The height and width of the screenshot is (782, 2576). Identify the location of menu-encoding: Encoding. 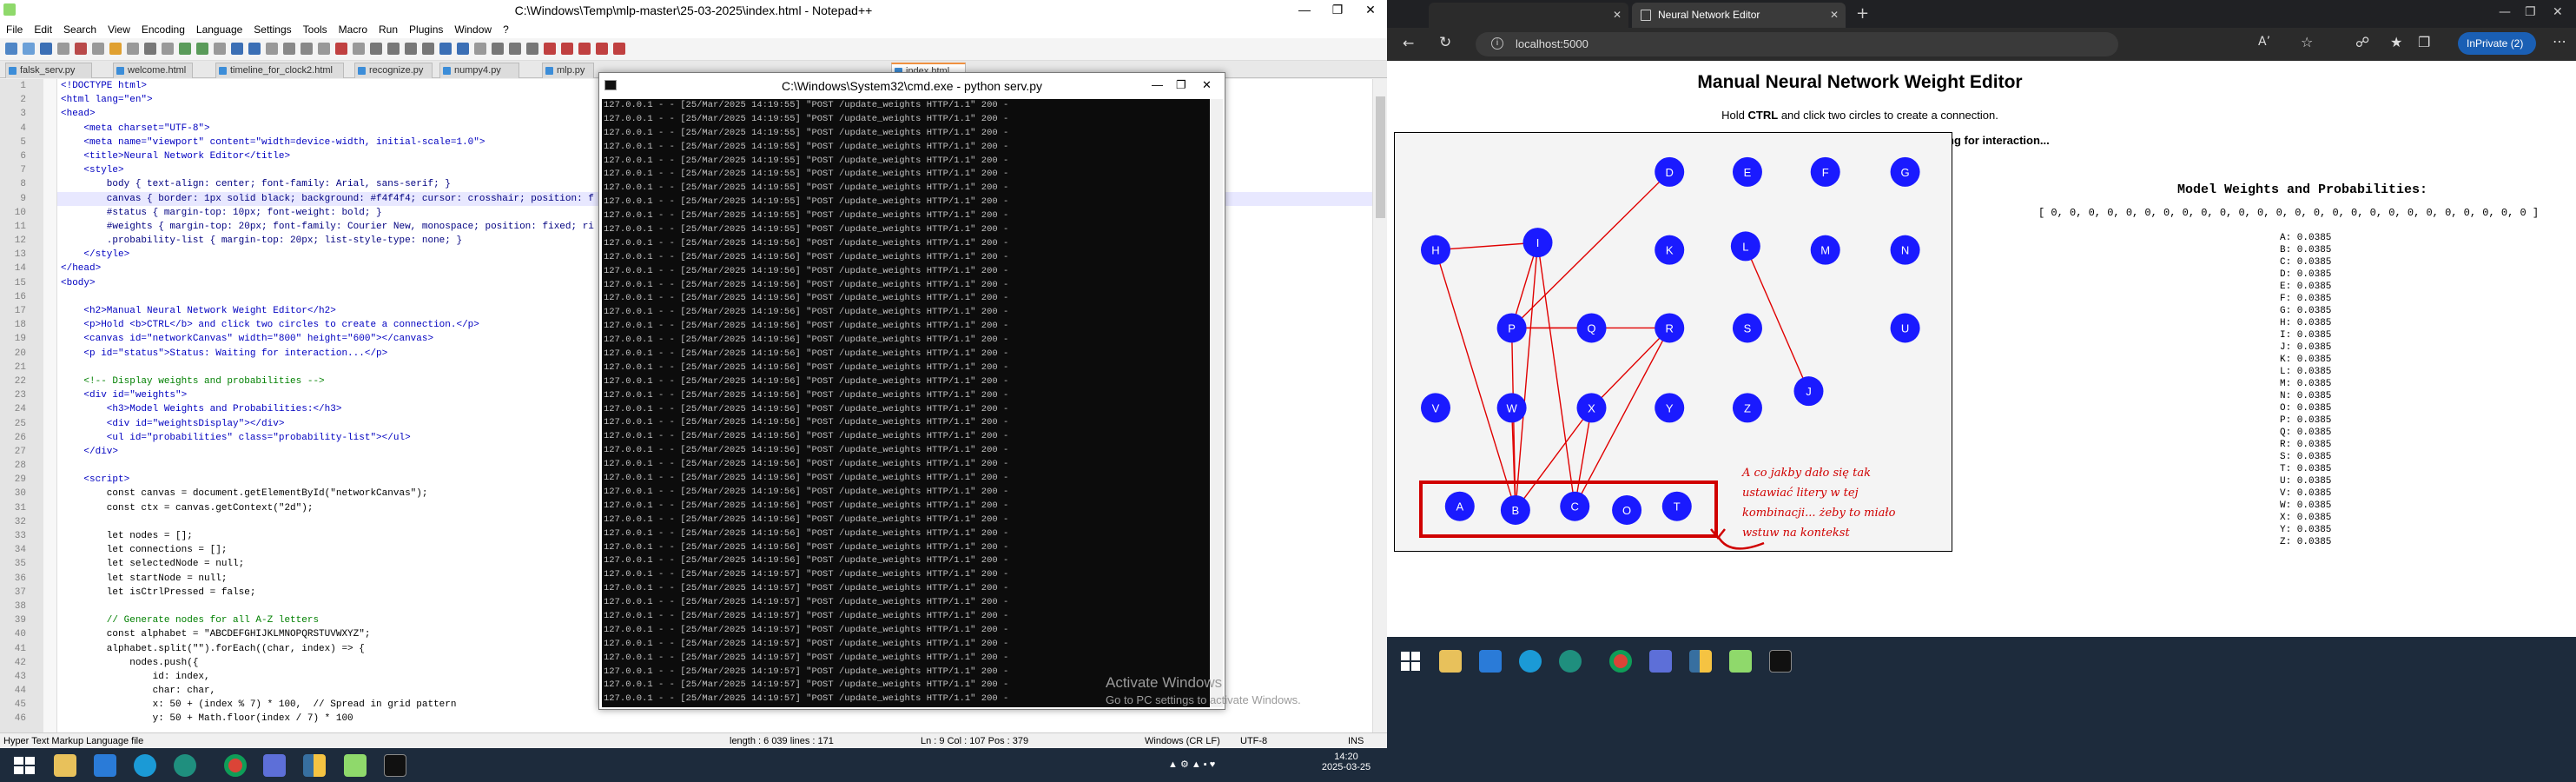
(162, 29).